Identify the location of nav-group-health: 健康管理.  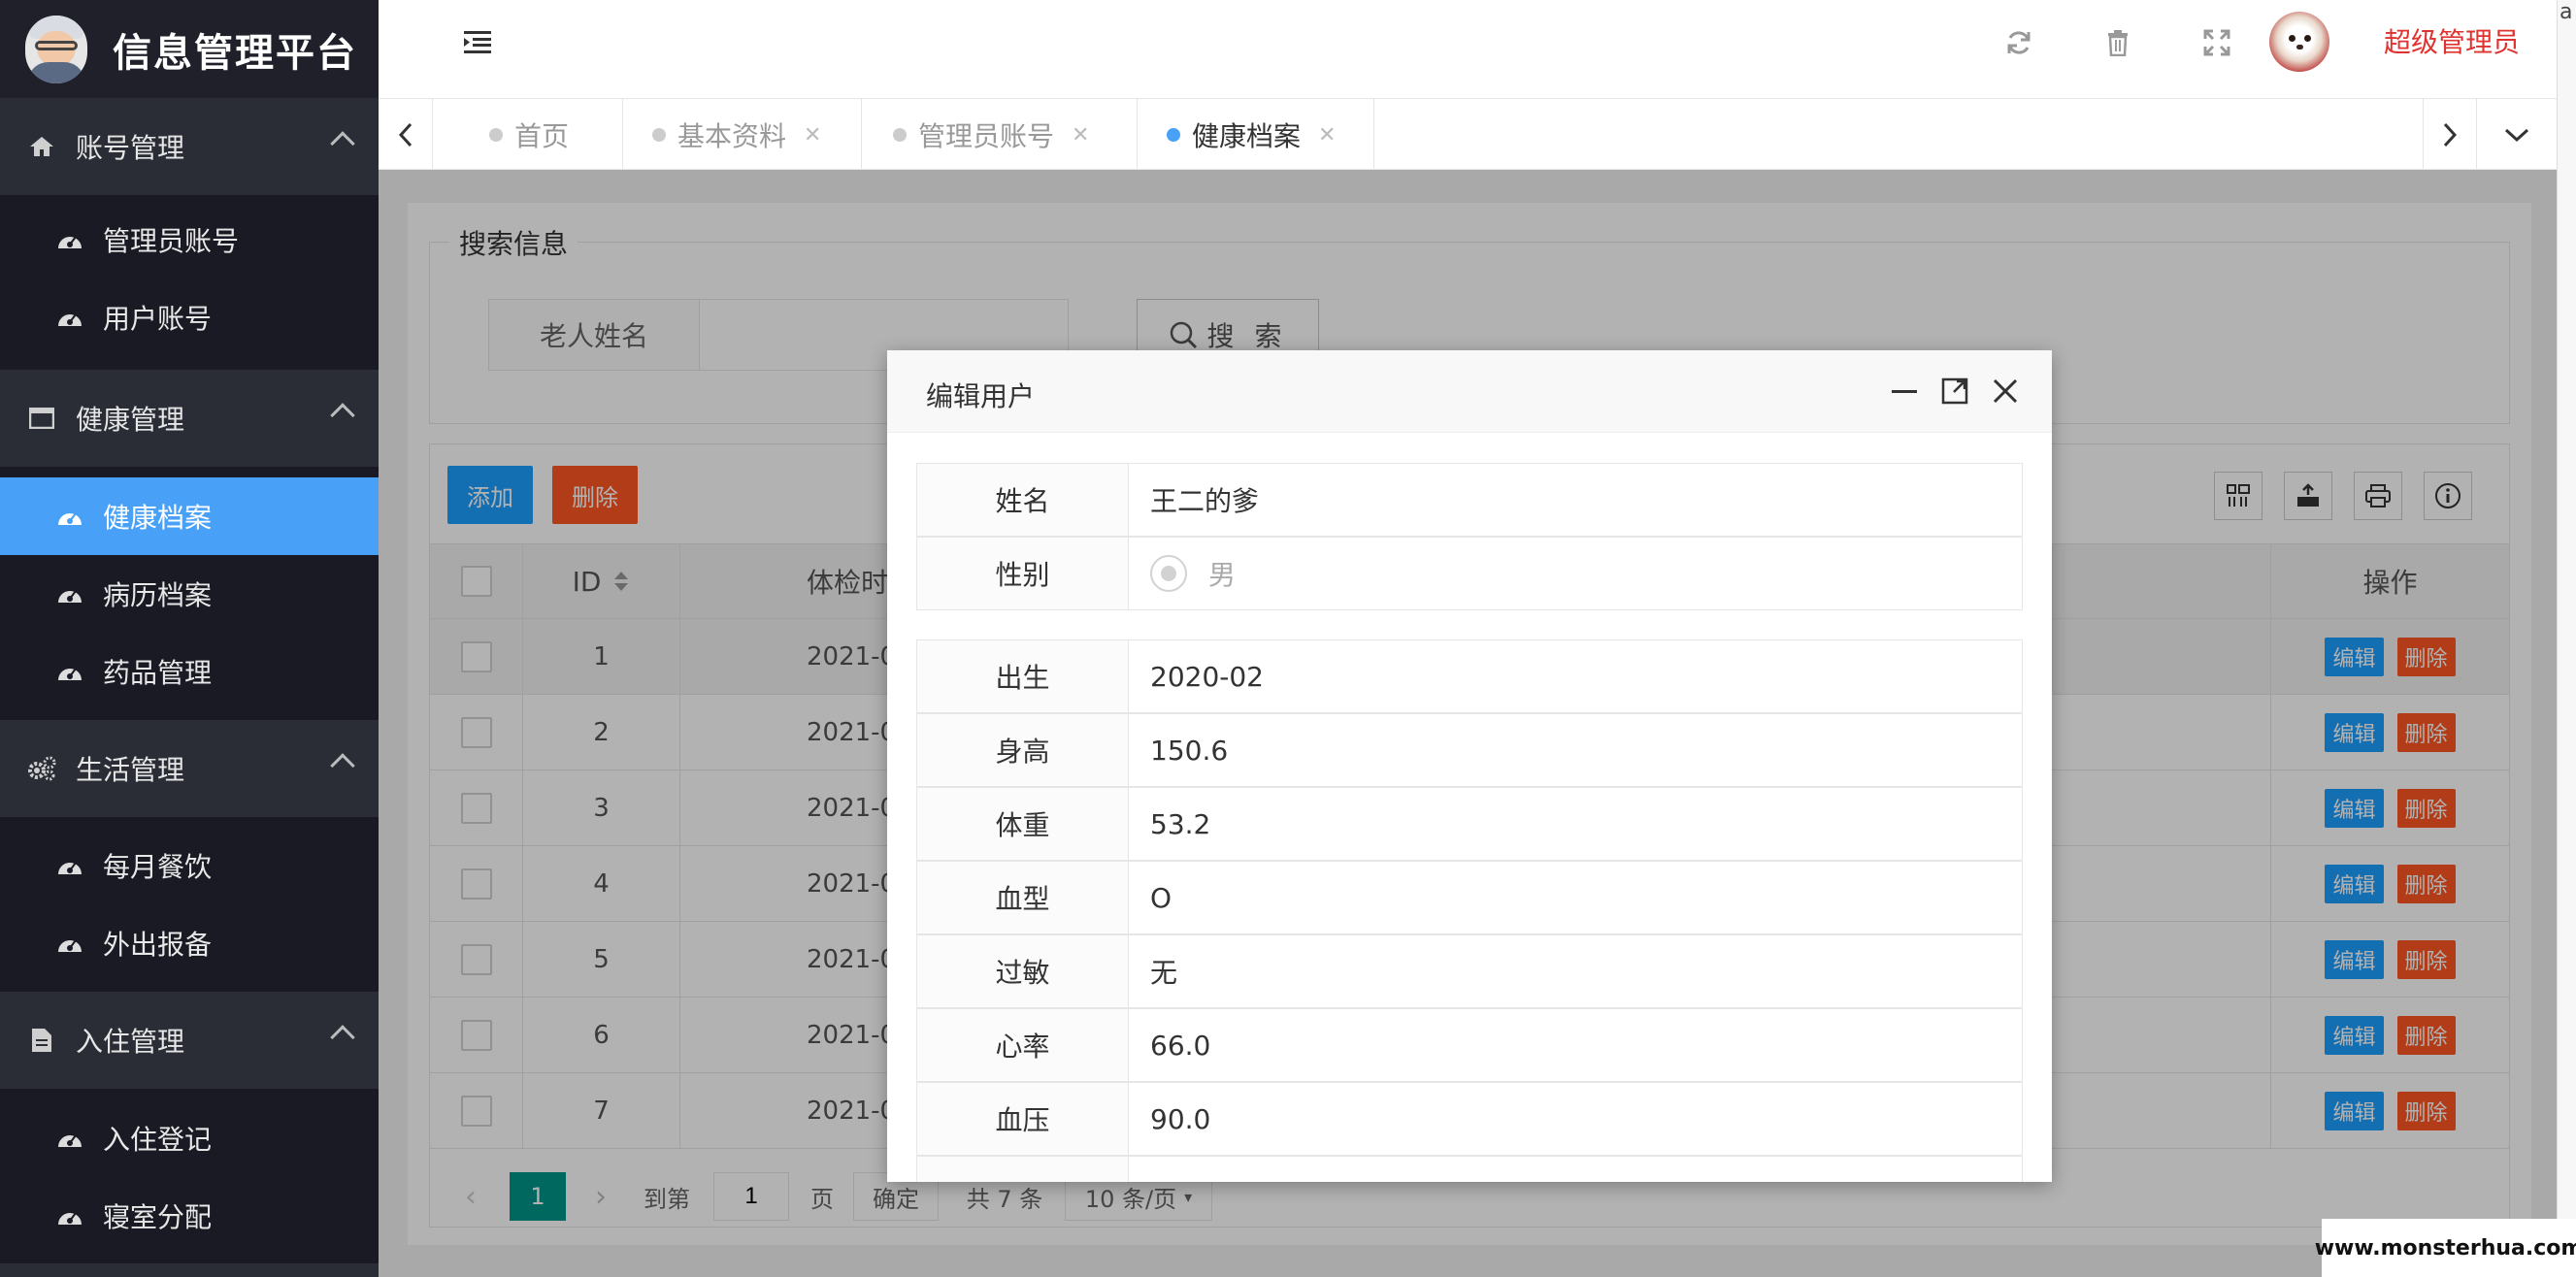
(189, 418).